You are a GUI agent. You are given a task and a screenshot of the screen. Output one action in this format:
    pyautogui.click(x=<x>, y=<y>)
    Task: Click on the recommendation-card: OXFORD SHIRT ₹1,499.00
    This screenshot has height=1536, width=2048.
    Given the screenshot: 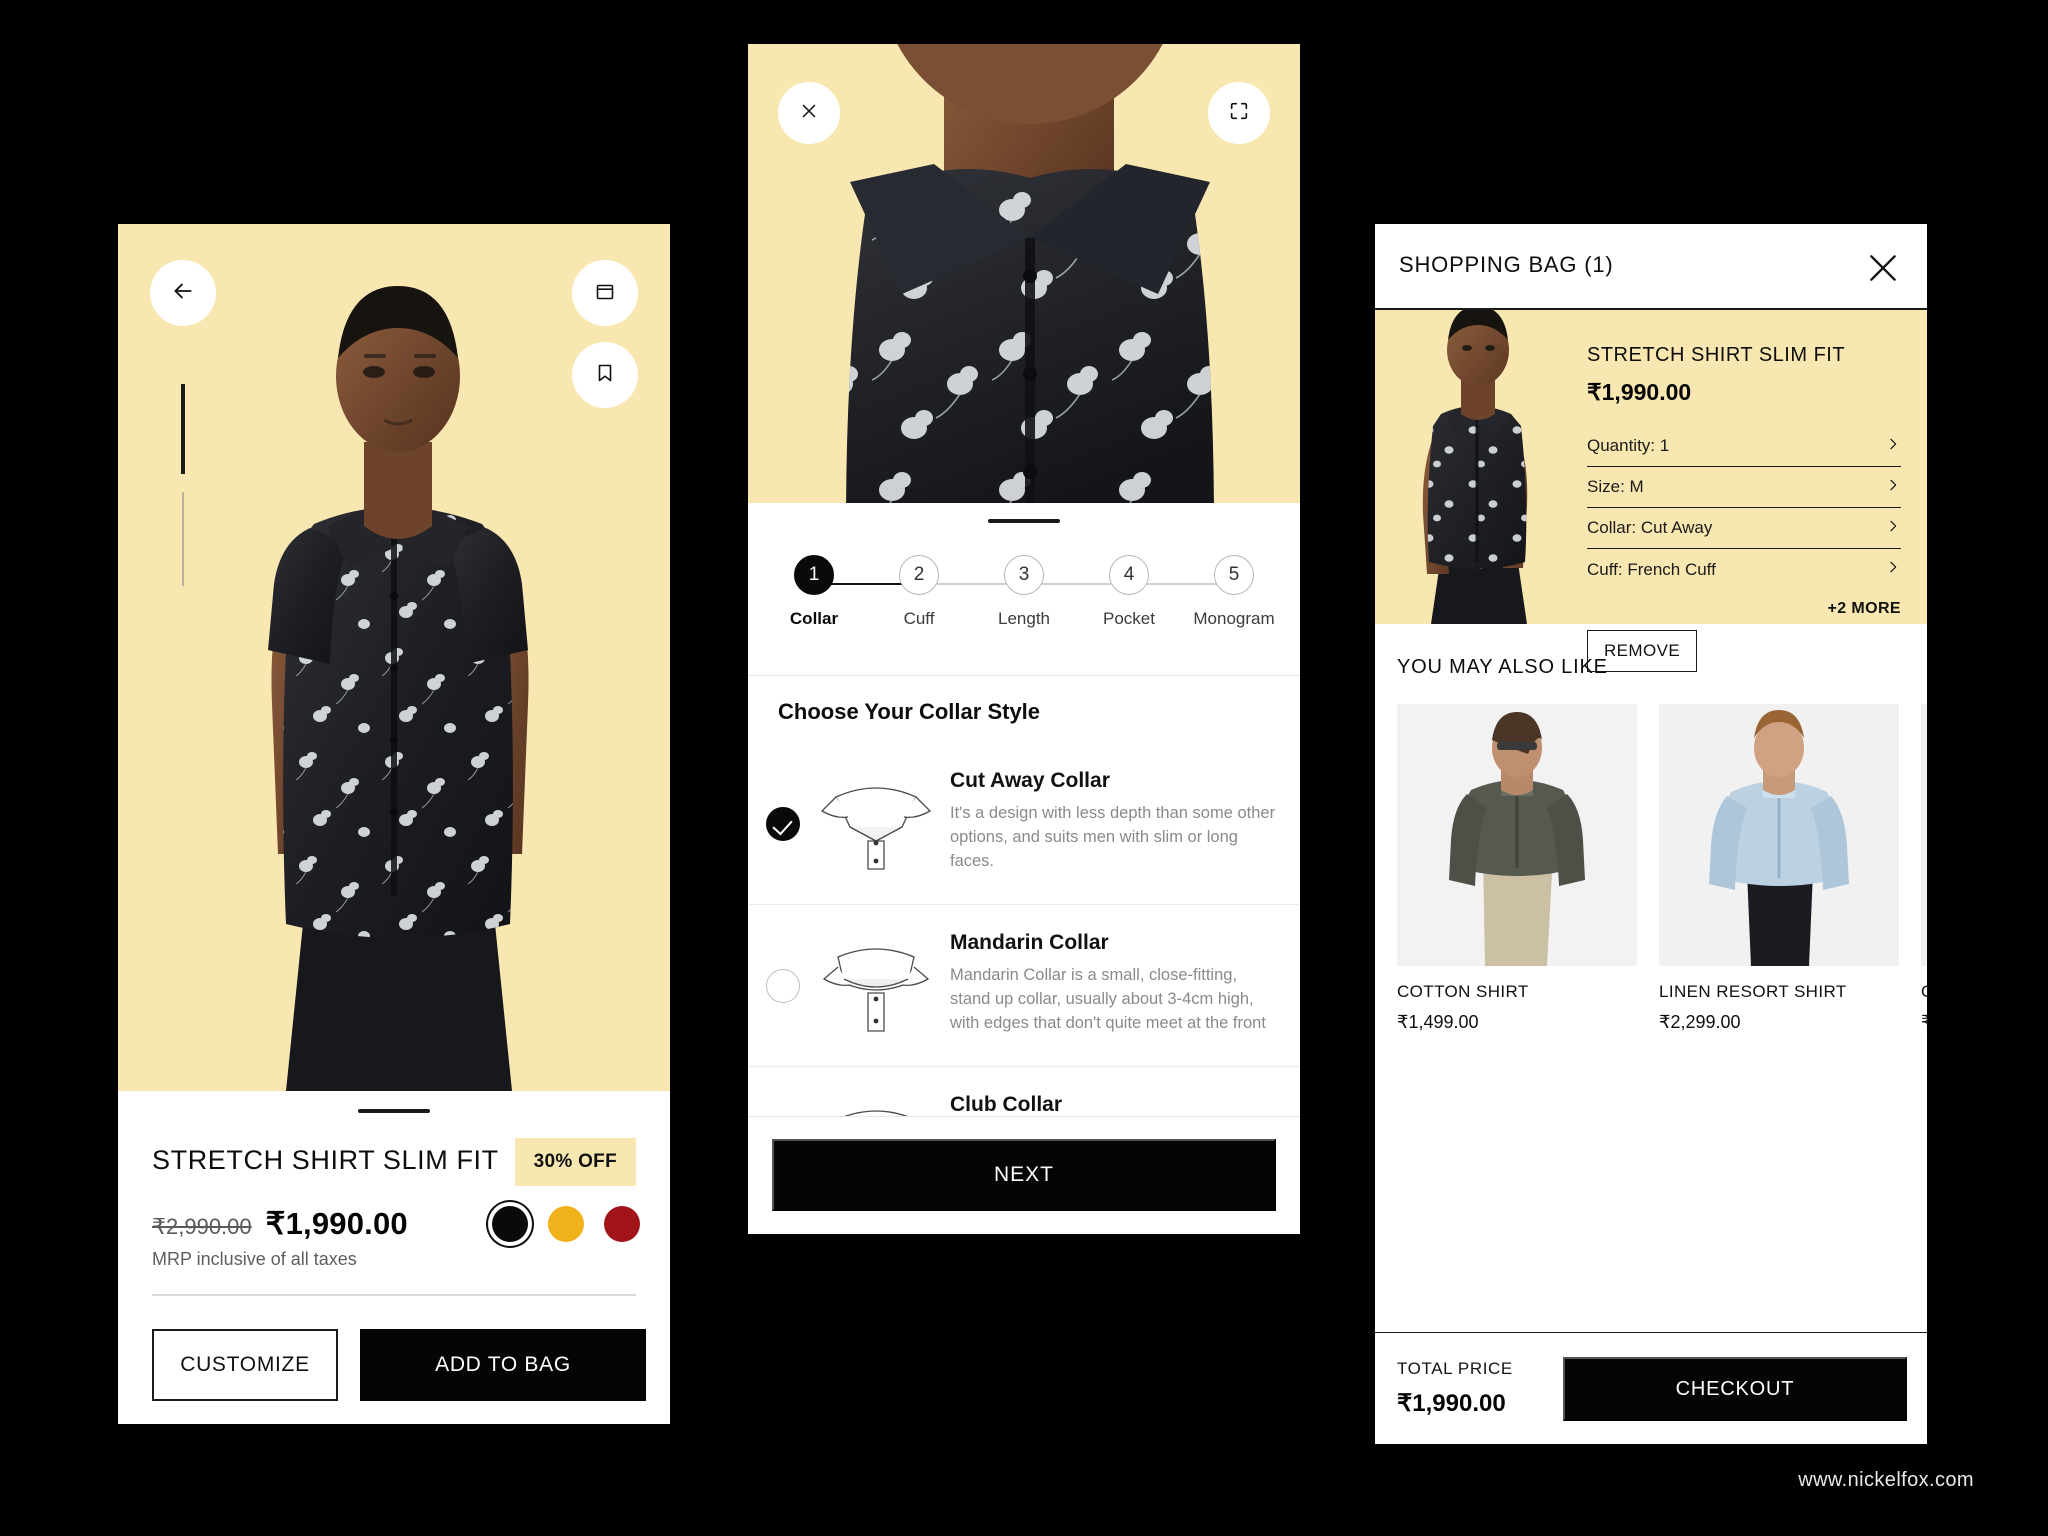 What is the action you would take?
    pyautogui.click(x=1924, y=868)
    